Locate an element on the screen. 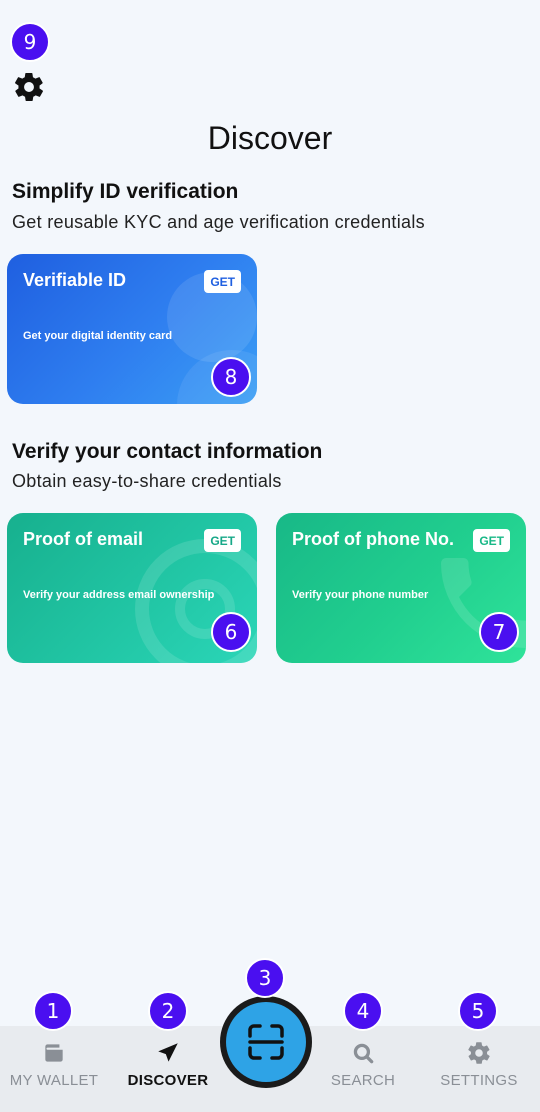 This screenshot has width=540, height=1112. settings-icon is located at coordinates (479, 1053).